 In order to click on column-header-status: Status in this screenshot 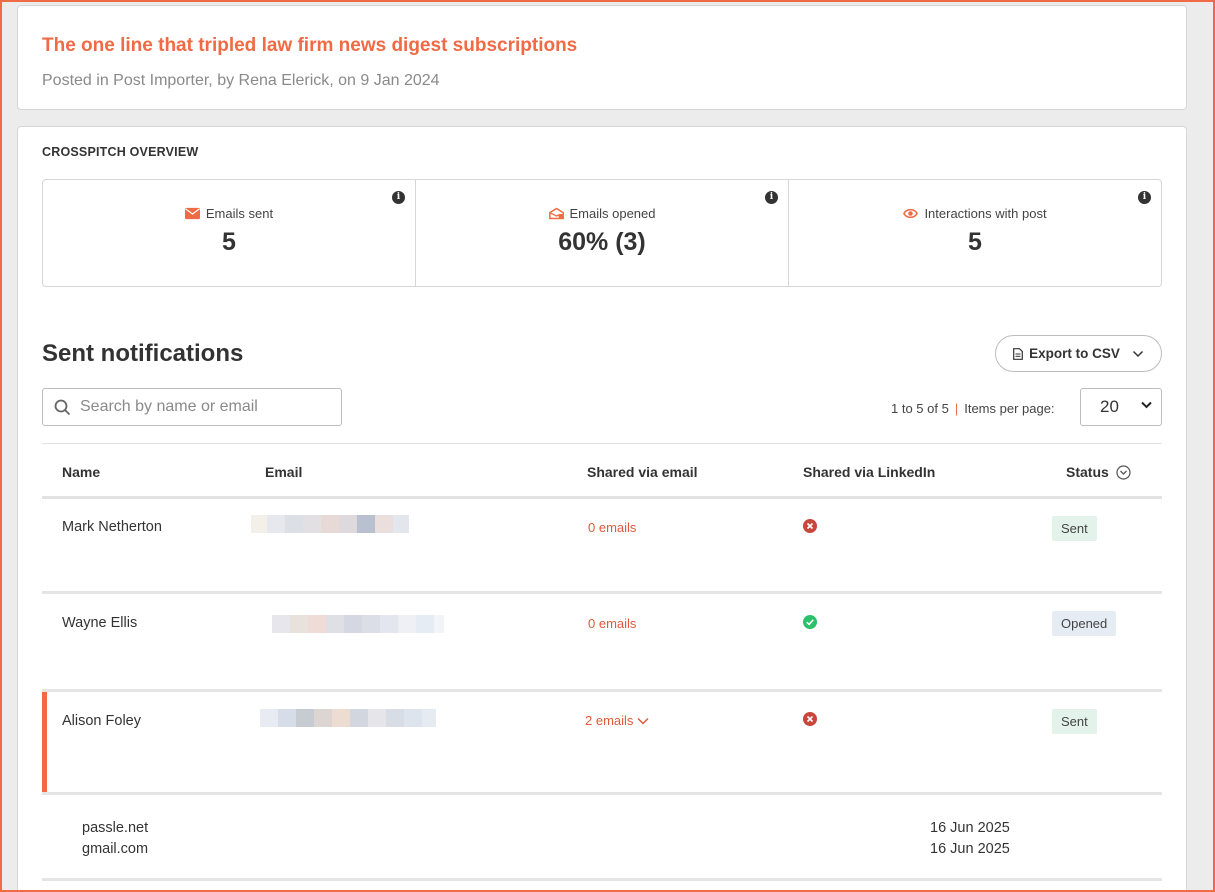, I will do `click(1098, 472)`.